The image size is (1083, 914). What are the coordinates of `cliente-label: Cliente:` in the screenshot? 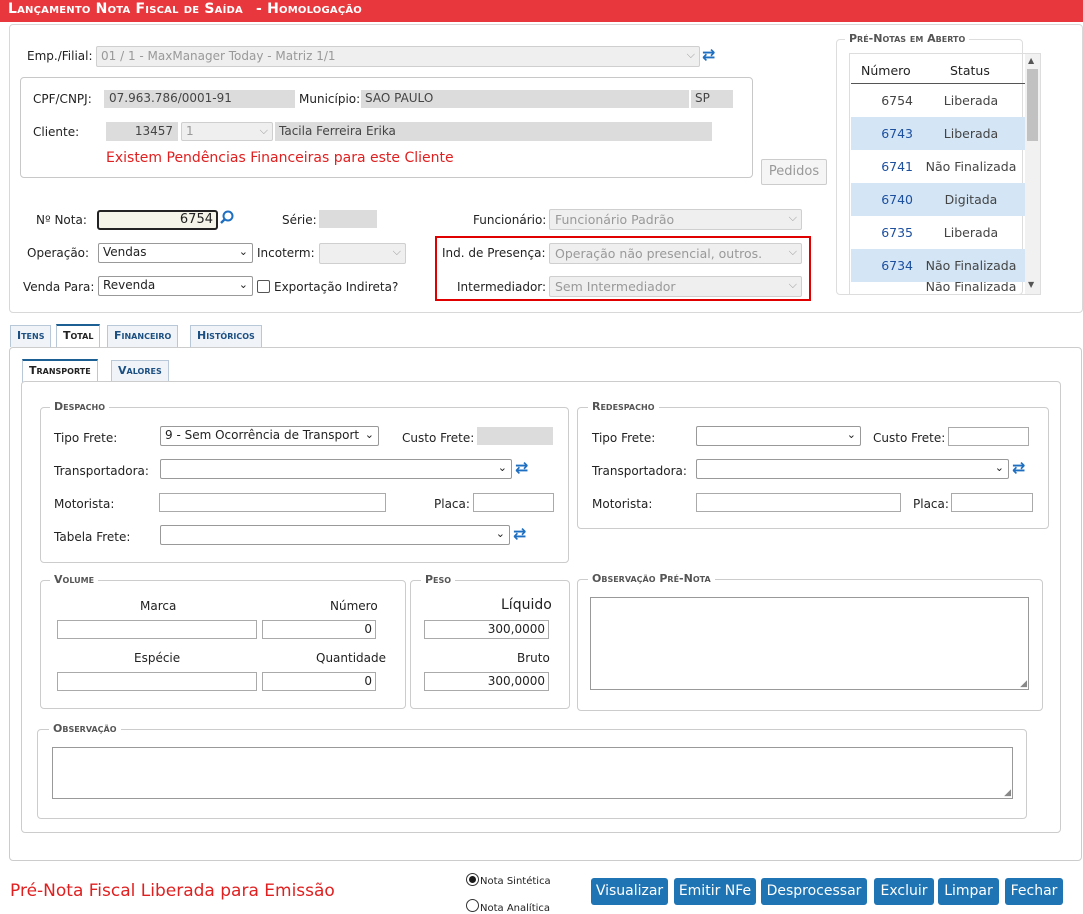 It's located at (56, 132).